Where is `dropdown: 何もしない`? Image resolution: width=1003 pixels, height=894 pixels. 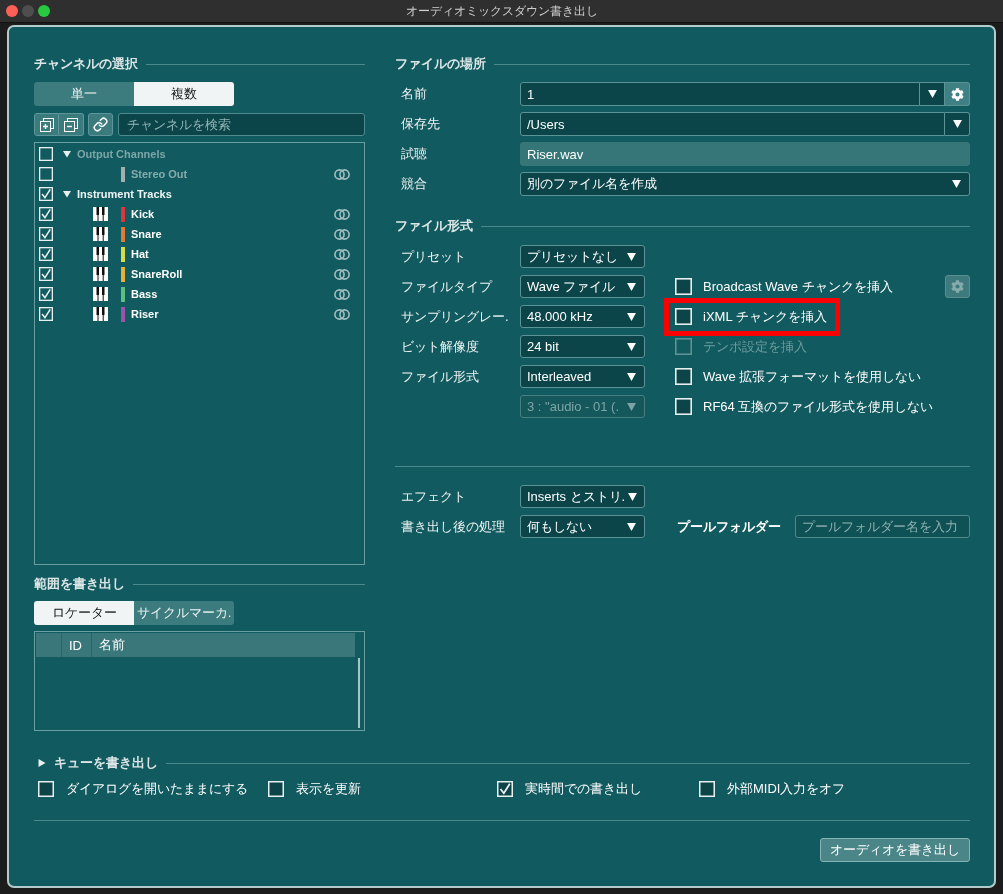
dropdown: 何もしない is located at coordinates (582, 526).